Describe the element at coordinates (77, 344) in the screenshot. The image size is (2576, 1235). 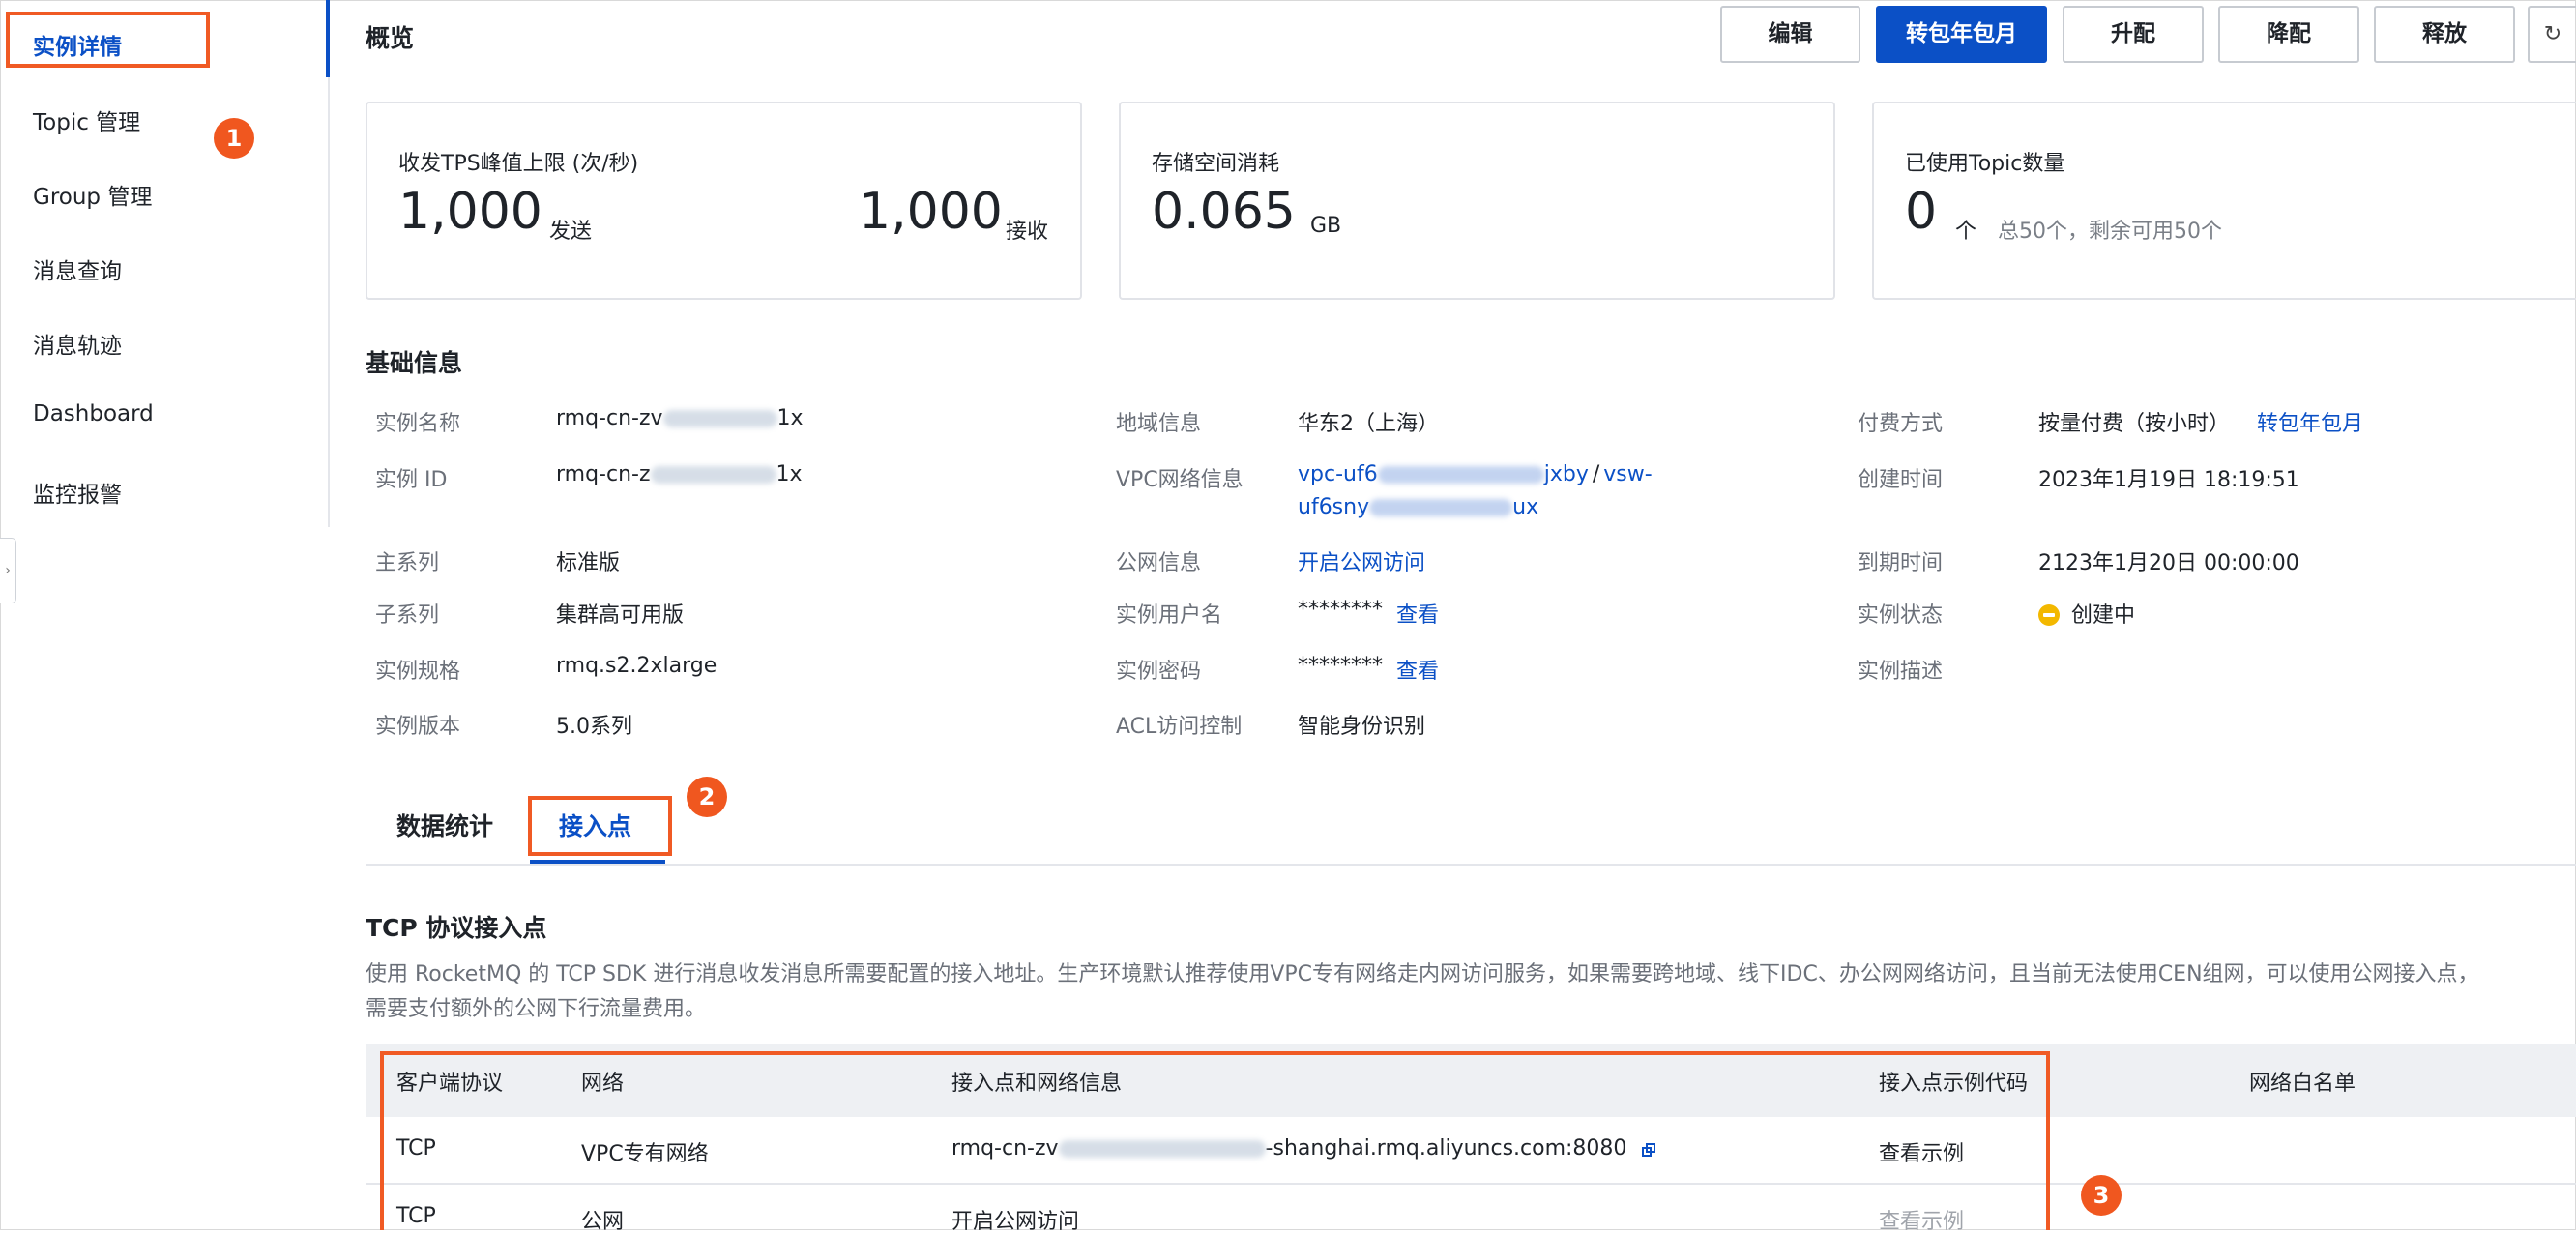
I see `sidebar-item-message-trace: 消息轨迹` at that location.